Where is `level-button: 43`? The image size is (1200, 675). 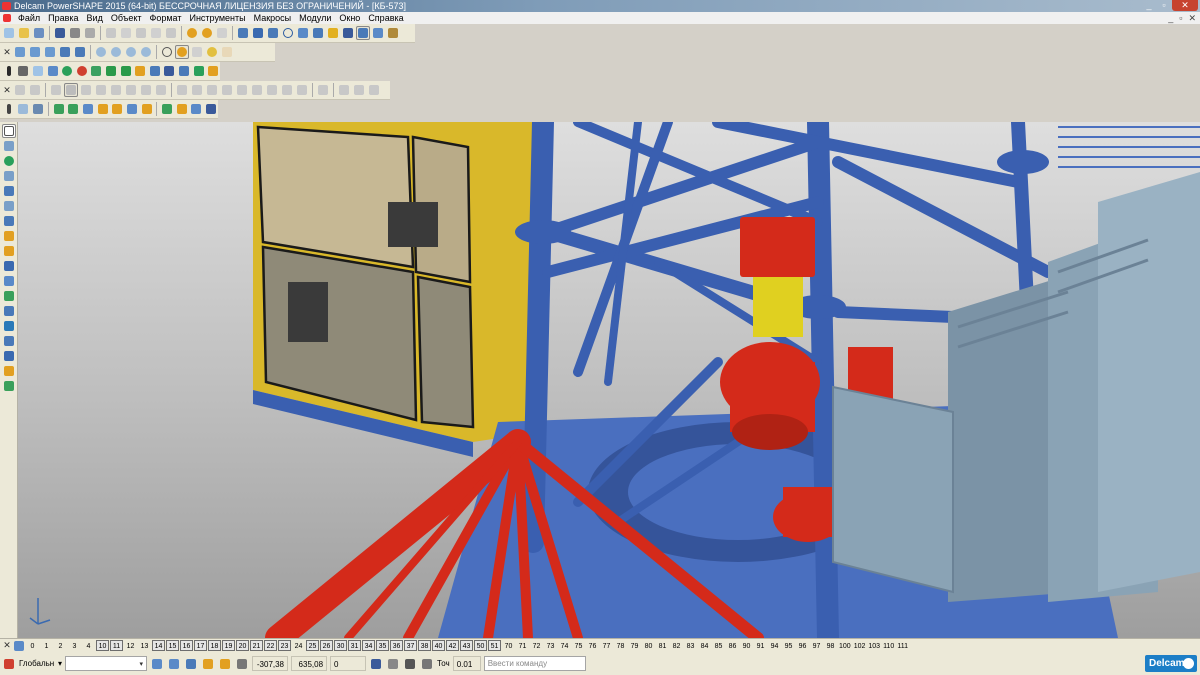 level-button: 43 is located at coordinates (466, 645).